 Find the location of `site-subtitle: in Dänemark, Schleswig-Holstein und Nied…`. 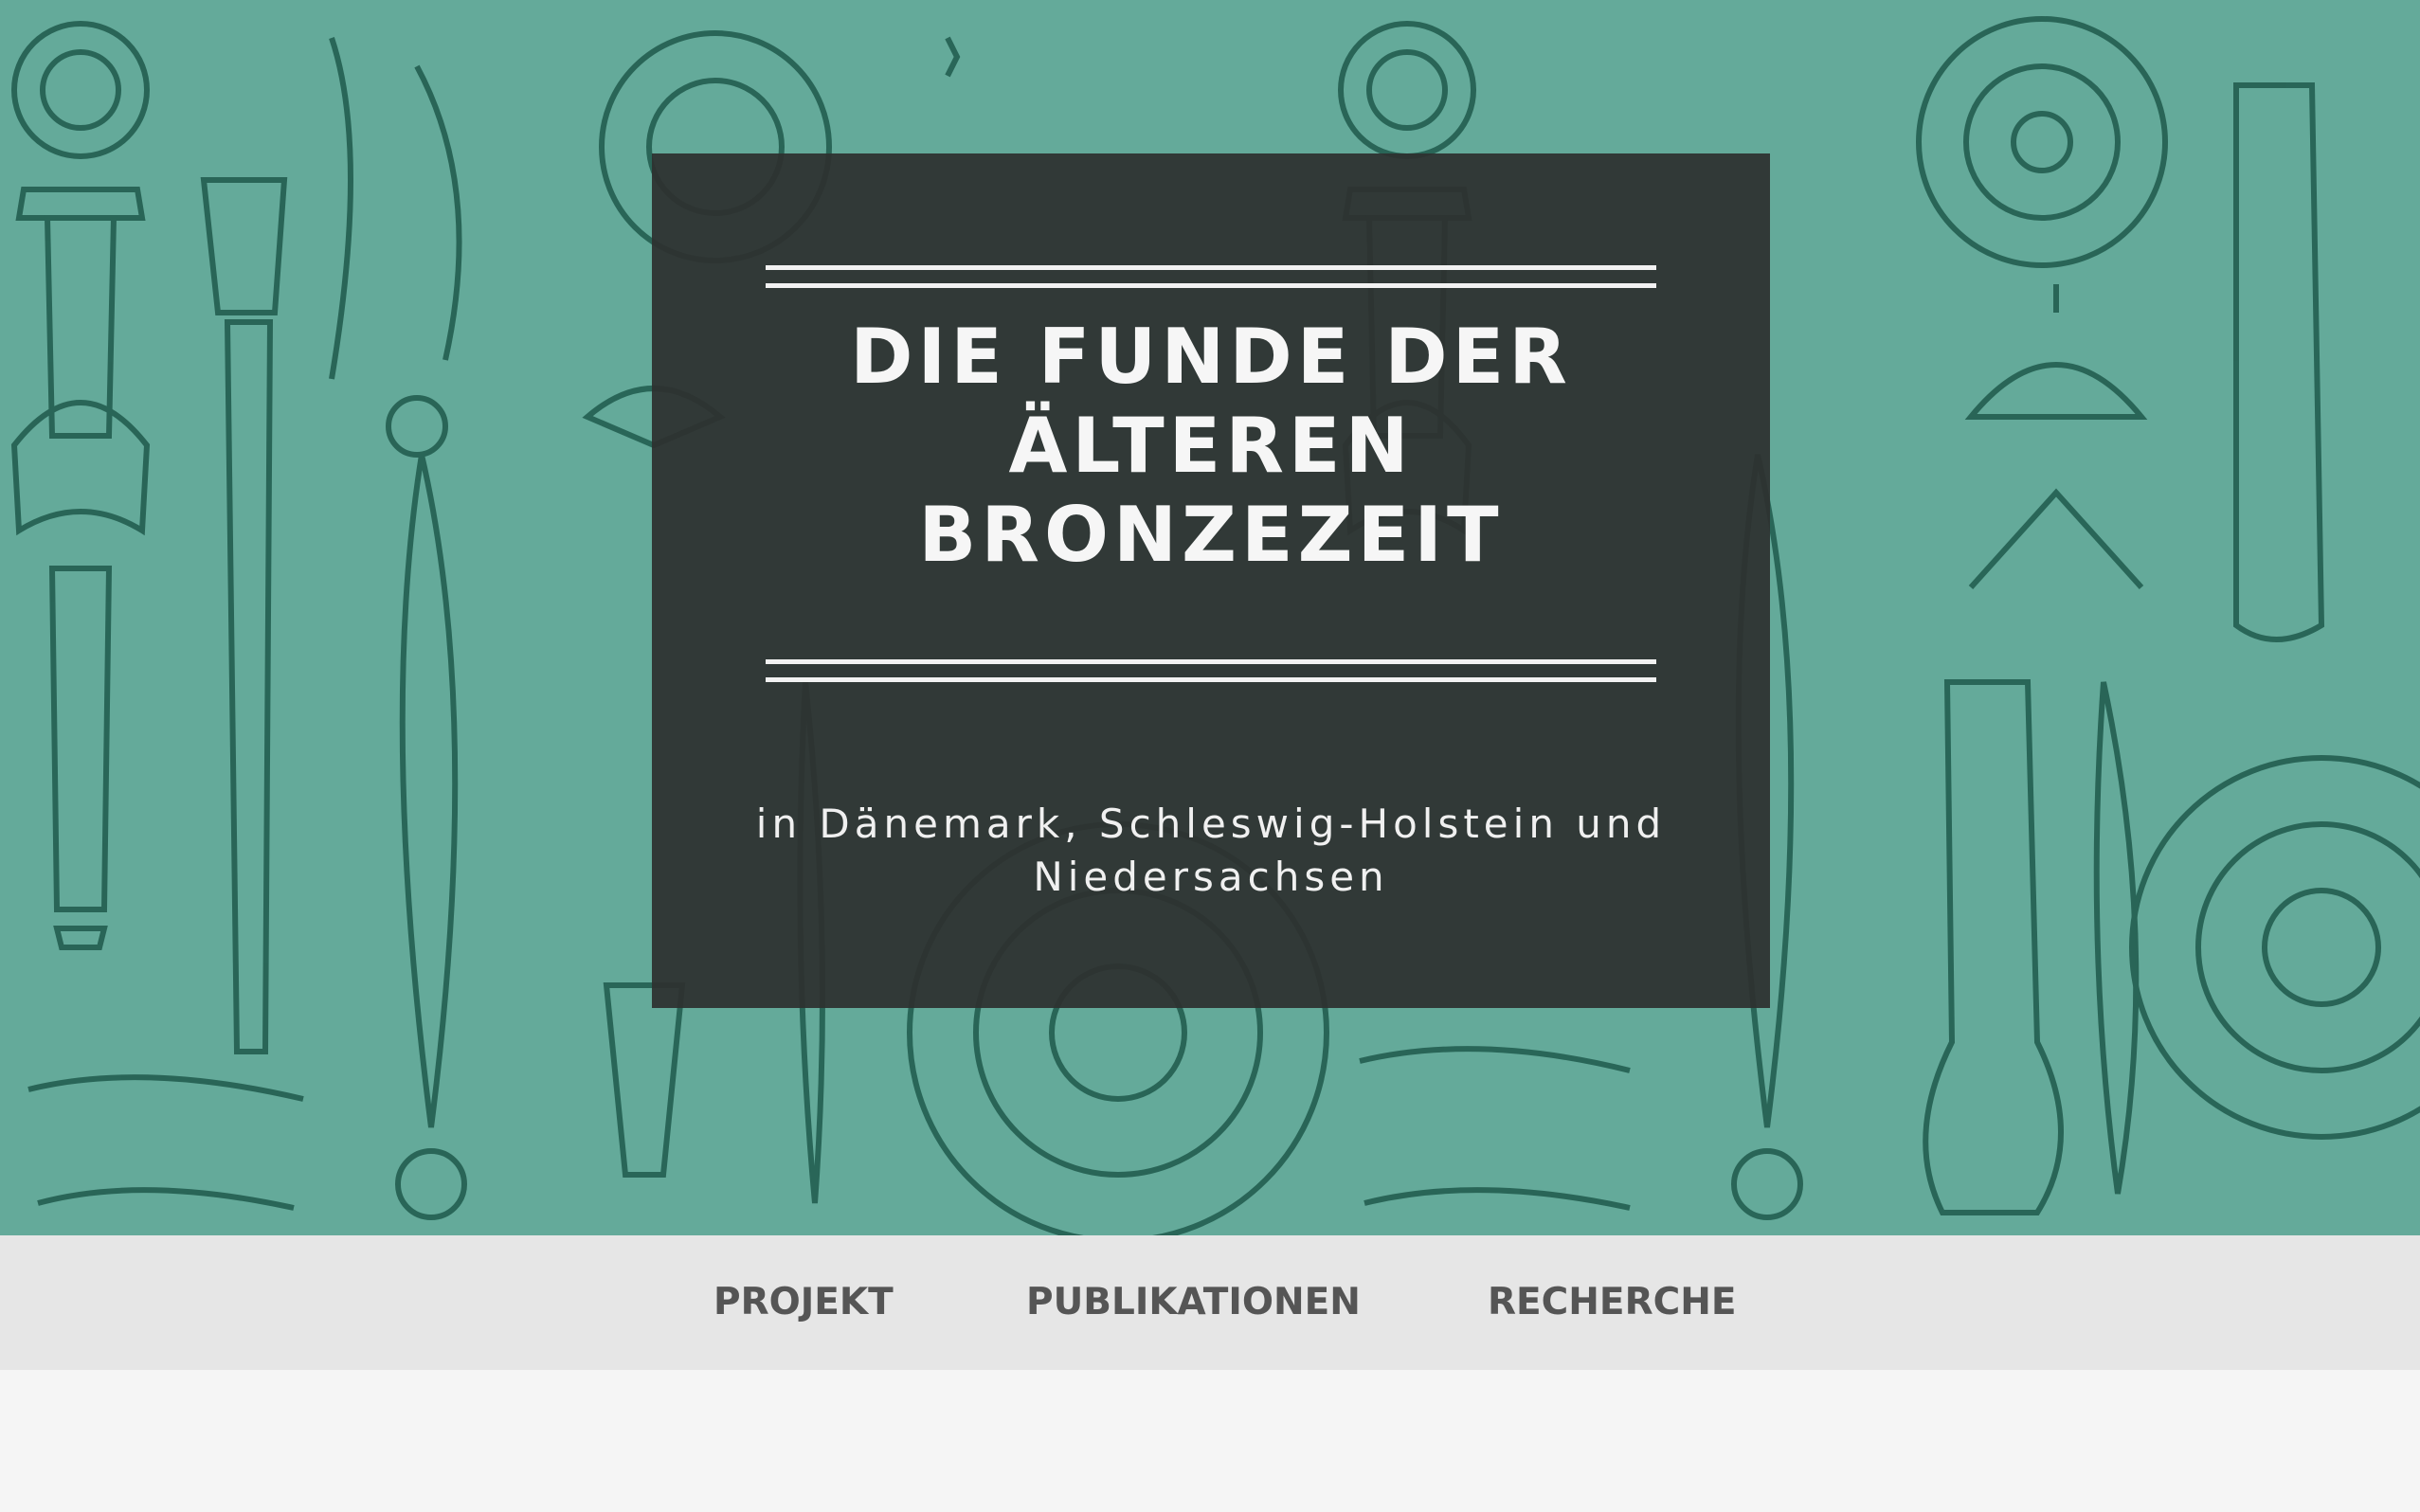

site-subtitle: in Dänemark, Schleswig-Holstein und Nied… is located at coordinates (1211, 851).